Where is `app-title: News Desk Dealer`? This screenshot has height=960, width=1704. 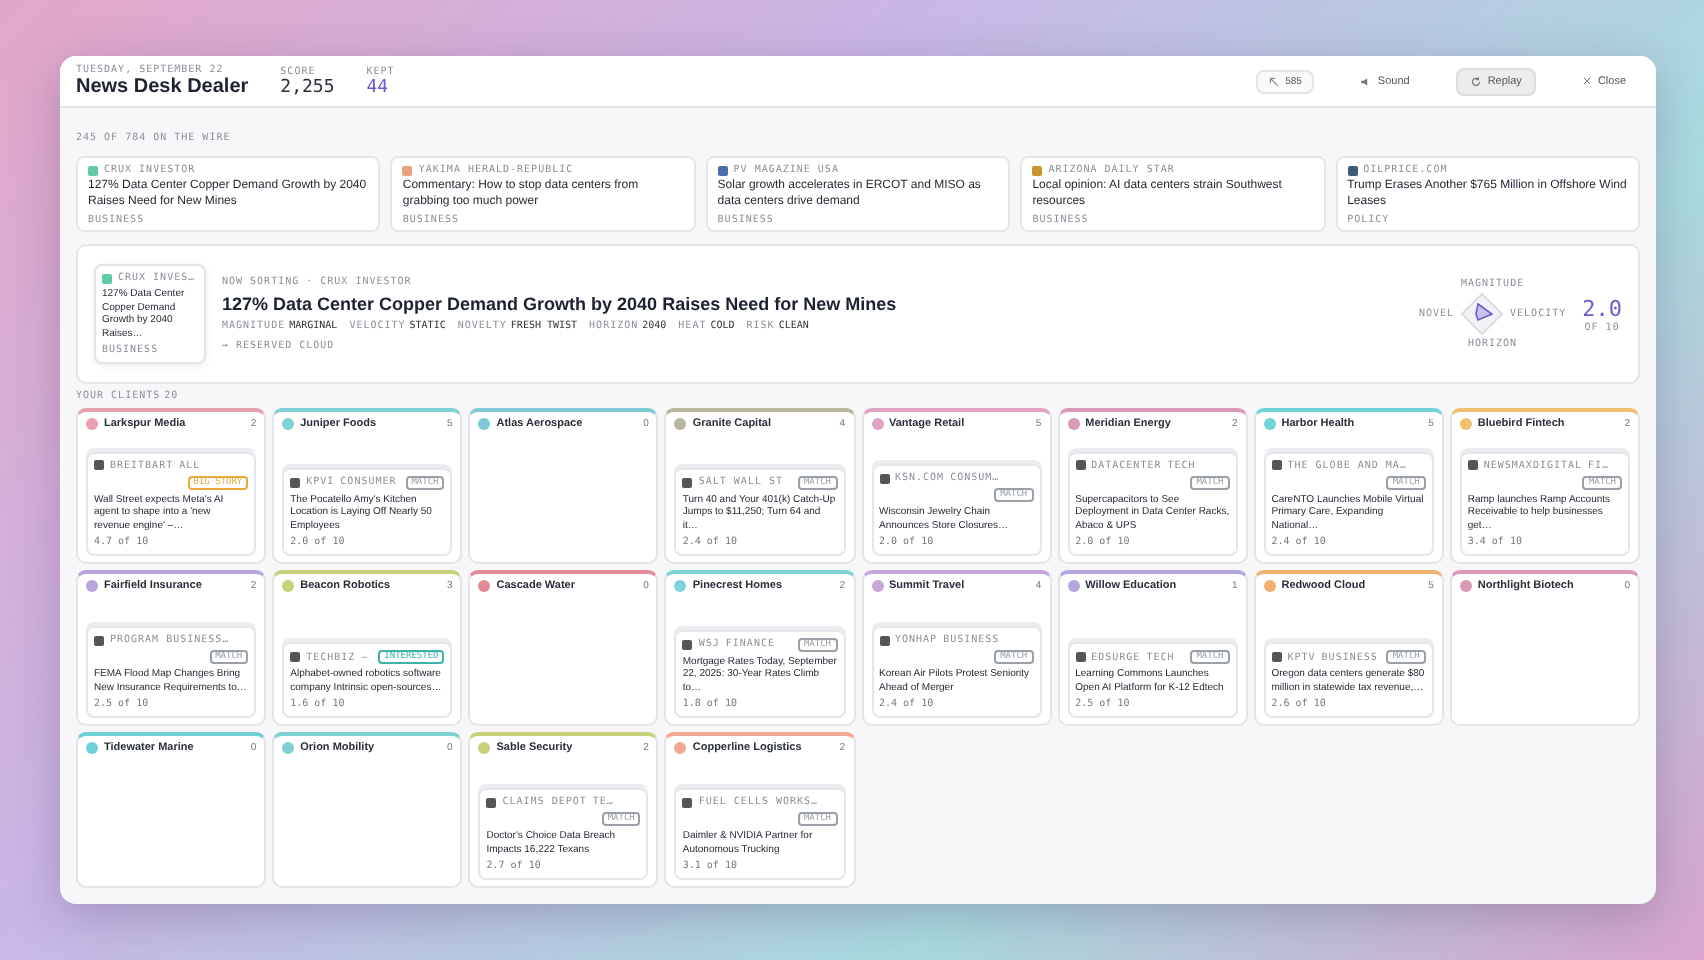 app-title: News Desk Dealer is located at coordinates (162, 87).